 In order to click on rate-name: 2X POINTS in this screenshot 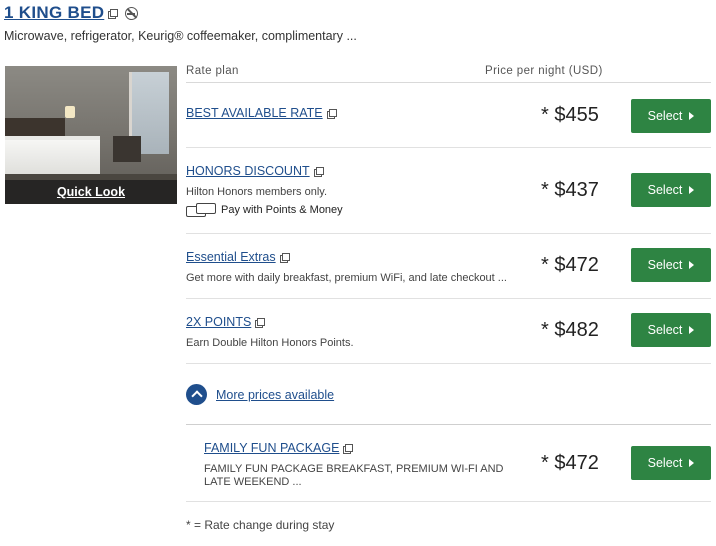, I will do `click(226, 322)`.